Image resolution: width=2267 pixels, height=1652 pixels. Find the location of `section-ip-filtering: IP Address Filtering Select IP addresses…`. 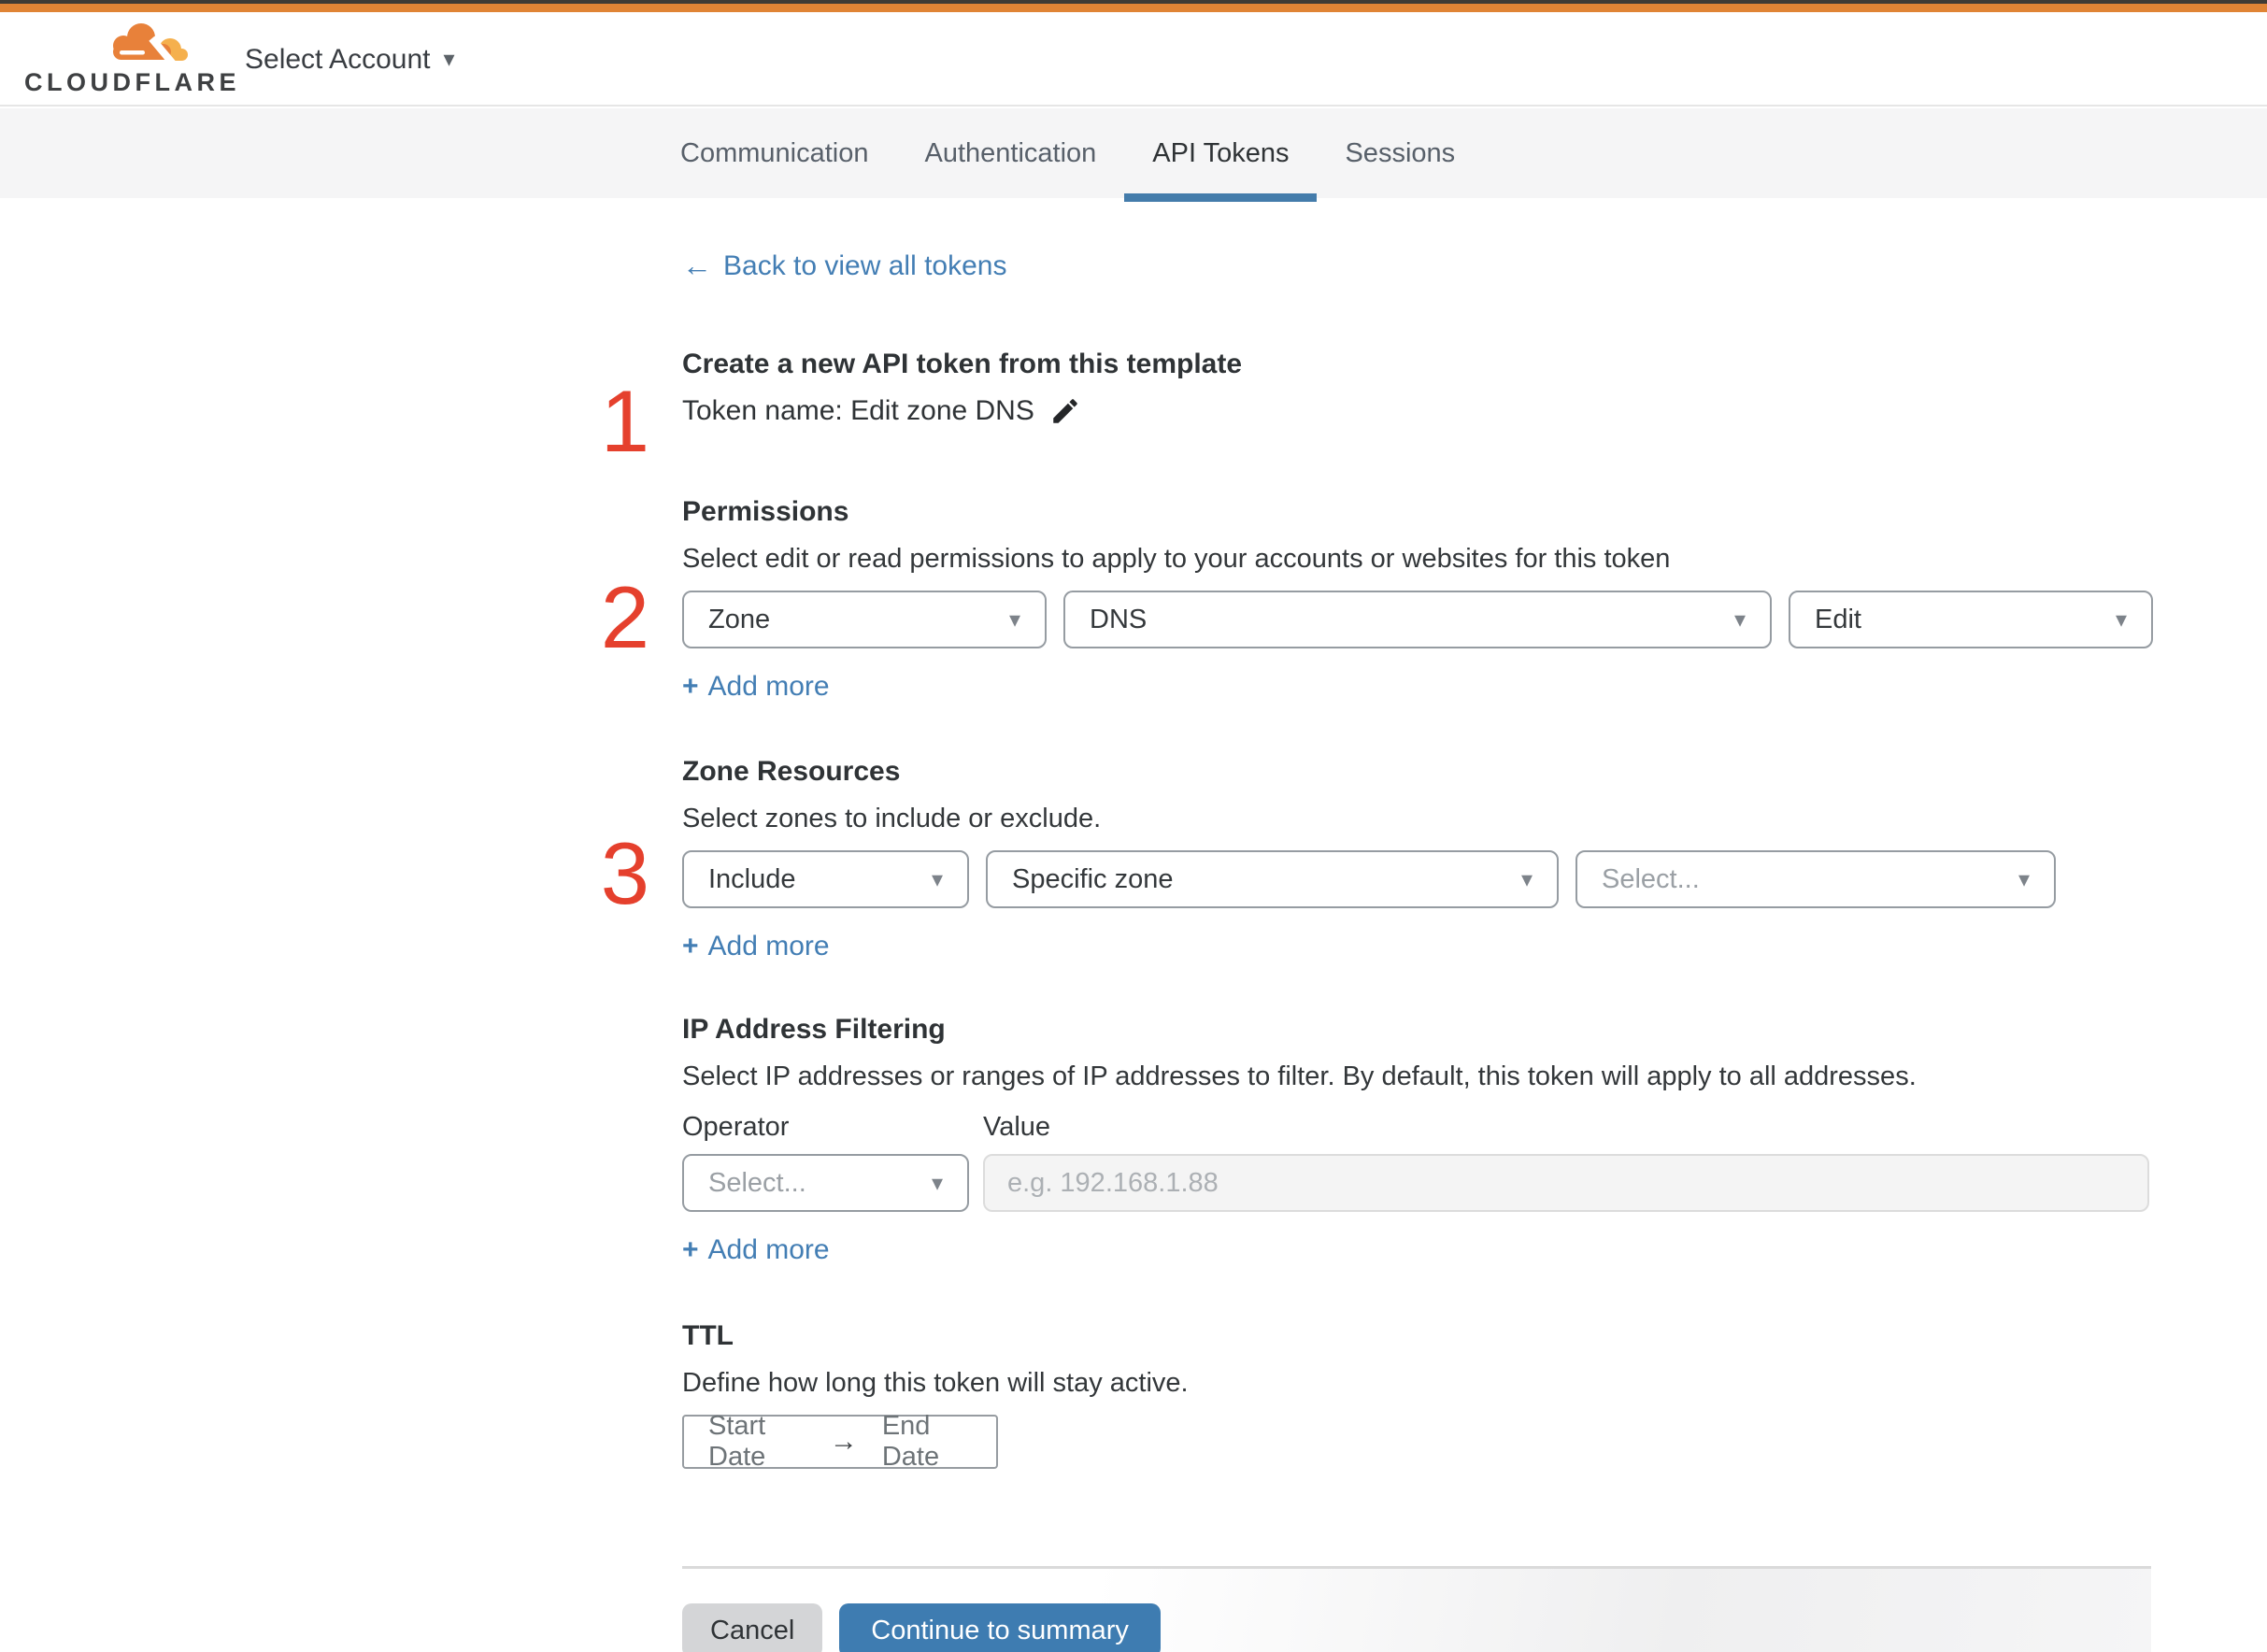

section-ip-filtering: IP Address Filtering Select IP addresses… is located at coordinates (1418, 1139).